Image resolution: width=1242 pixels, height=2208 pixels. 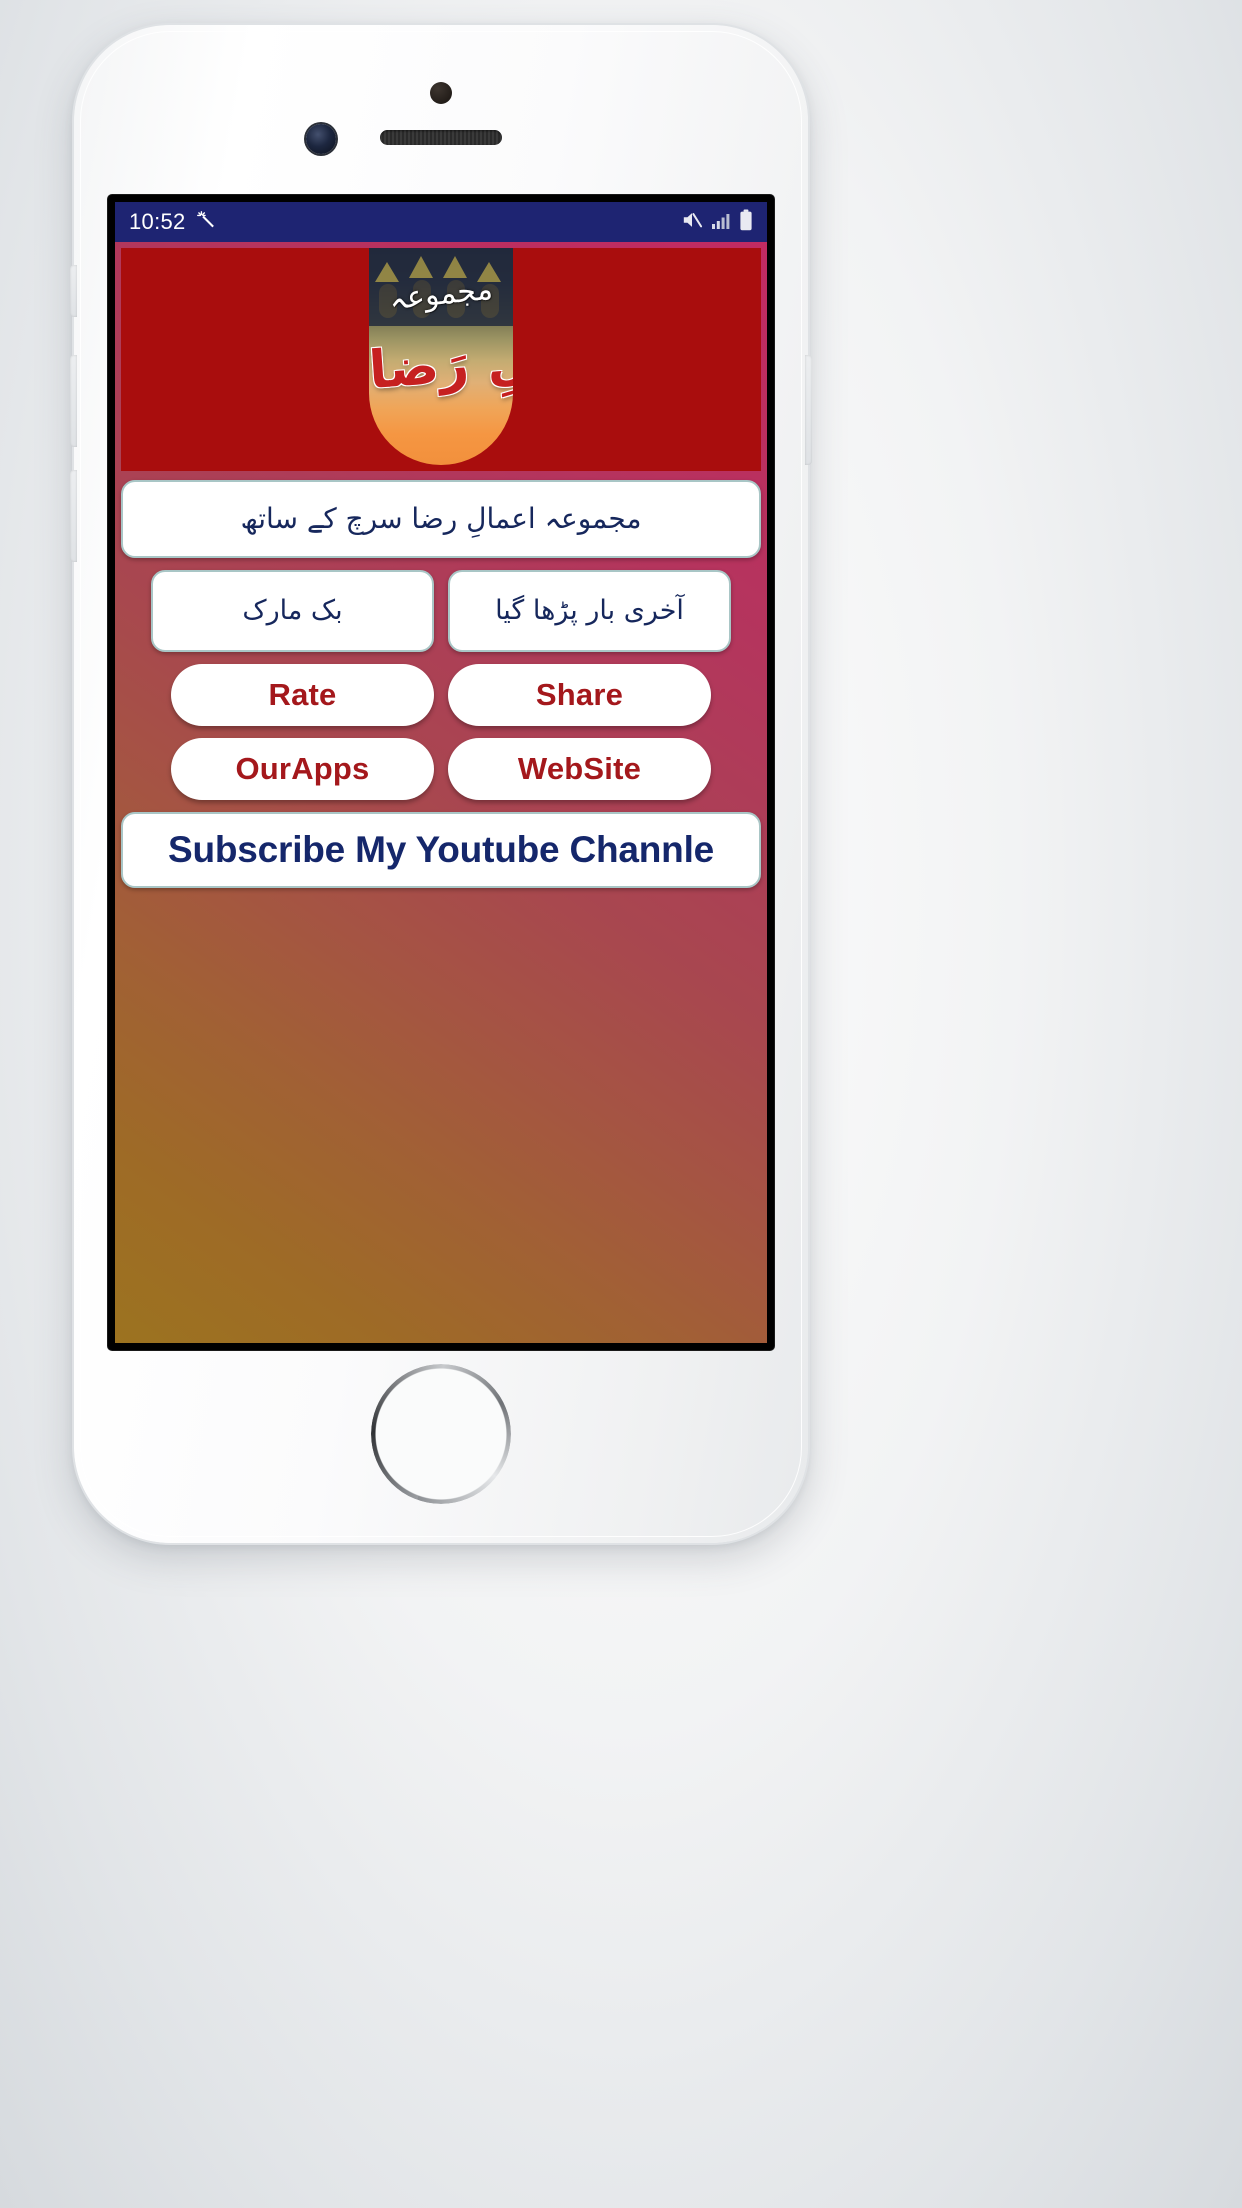 What do you see at coordinates (321, 139) in the screenshot?
I see `front-camera-icon` at bounding box center [321, 139].